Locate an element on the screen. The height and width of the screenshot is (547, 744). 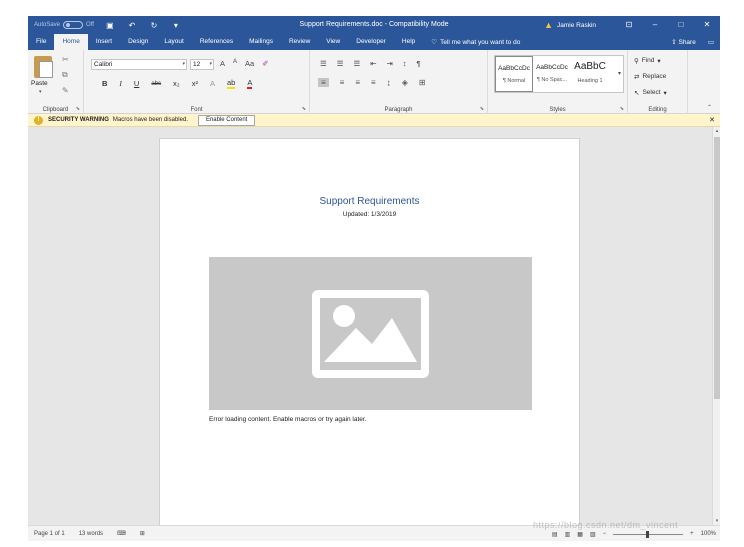
maximize-icon: □ is located at coordinates (681, 25).